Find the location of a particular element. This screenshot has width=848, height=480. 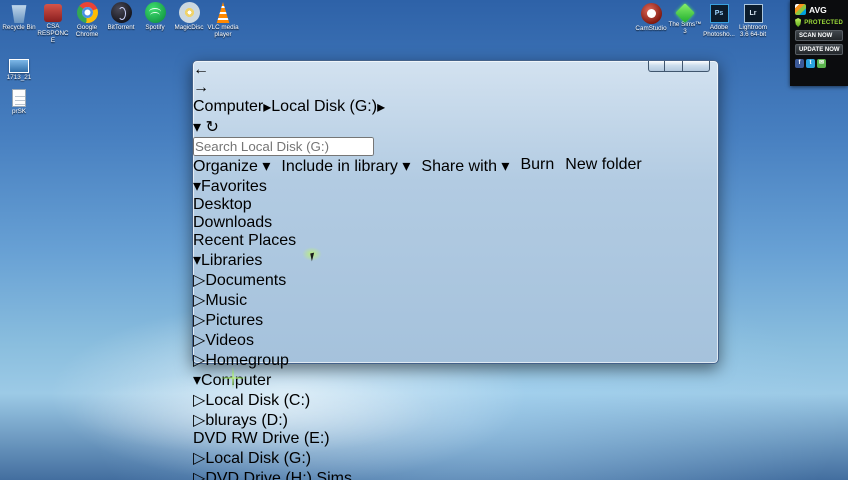

minimize-button is located at coordinates (656, 66).